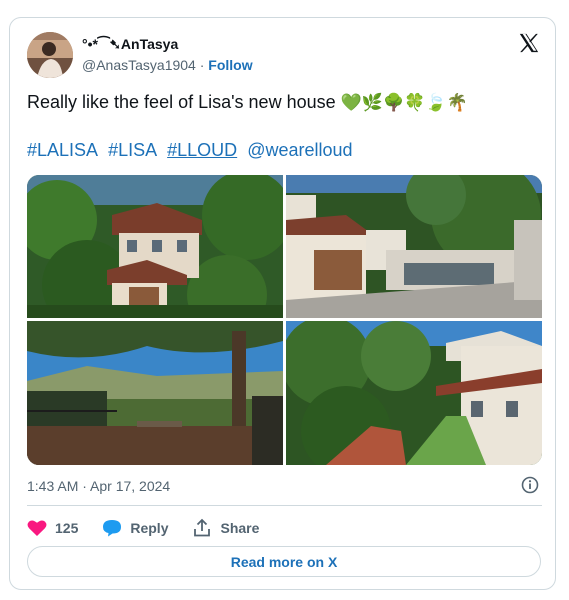  I want to click on follow-button: Follow, so click(230, 65).